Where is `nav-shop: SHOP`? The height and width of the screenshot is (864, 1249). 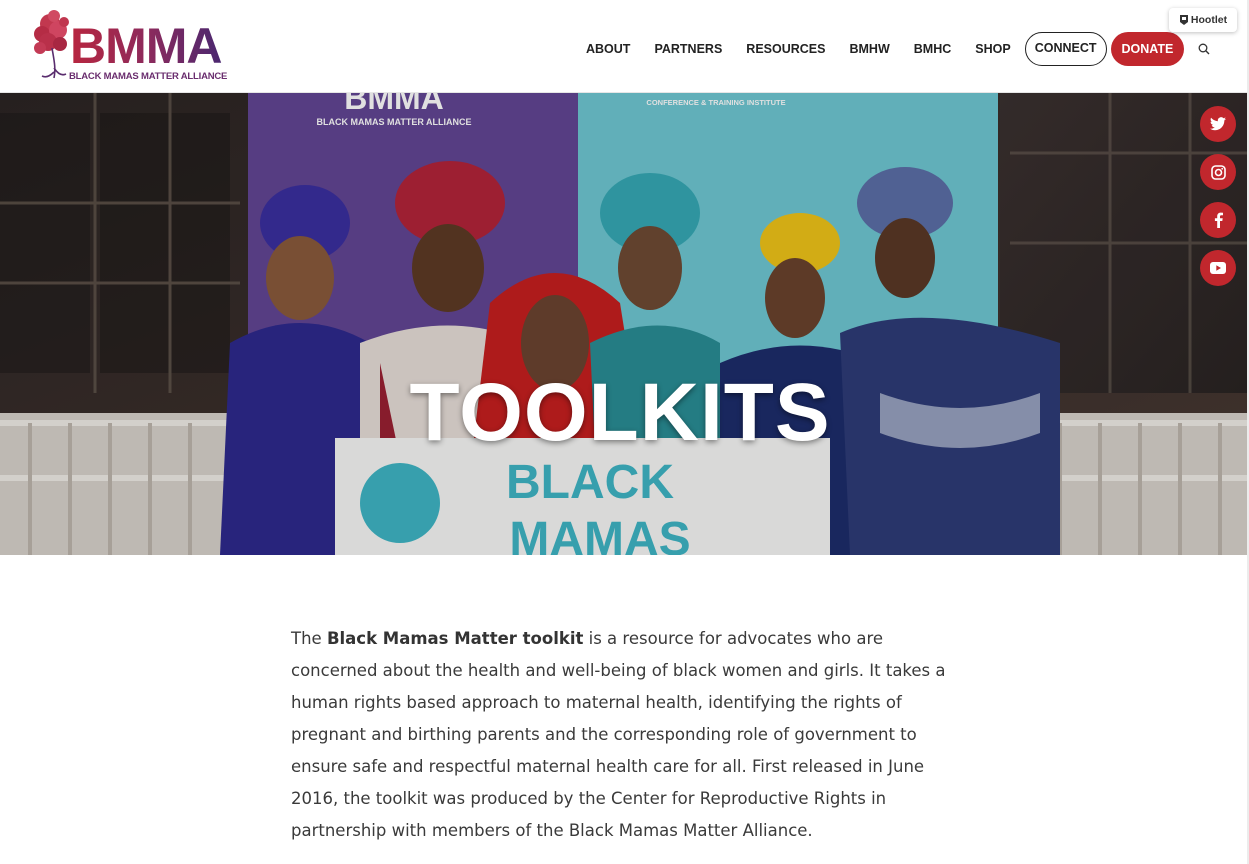 nav-shop: SHOP is located at coordinates (992, 49).